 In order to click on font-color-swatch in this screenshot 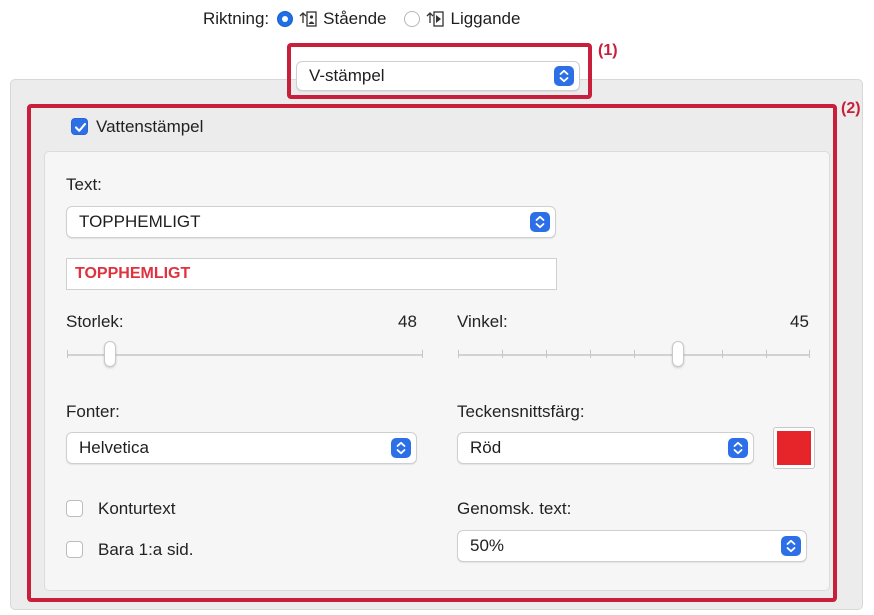, I will do `click(794, 448)`.